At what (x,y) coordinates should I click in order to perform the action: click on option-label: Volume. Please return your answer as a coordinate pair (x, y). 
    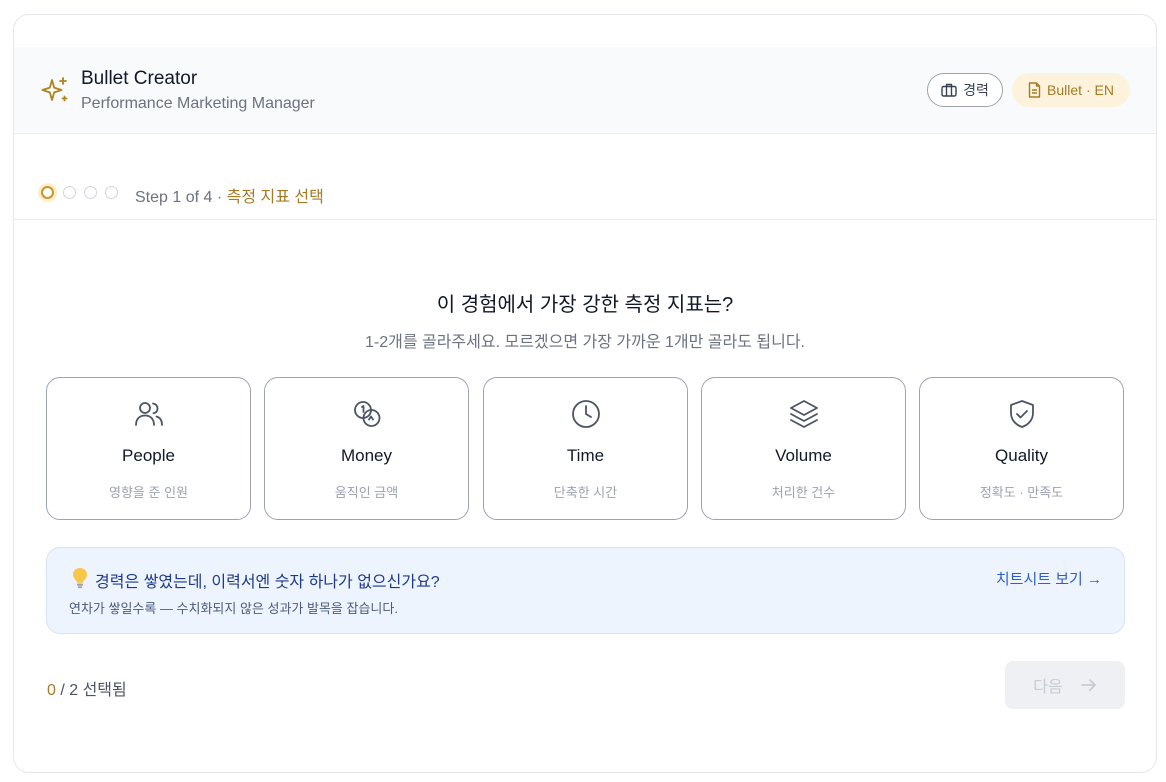
    Looking at the image, I should click on (803, 455).